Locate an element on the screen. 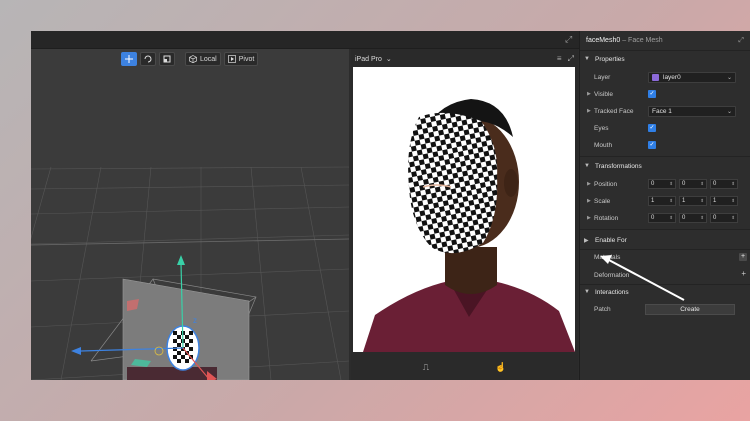  device-selector: iPad Pro is located at coordinates (368, 59).